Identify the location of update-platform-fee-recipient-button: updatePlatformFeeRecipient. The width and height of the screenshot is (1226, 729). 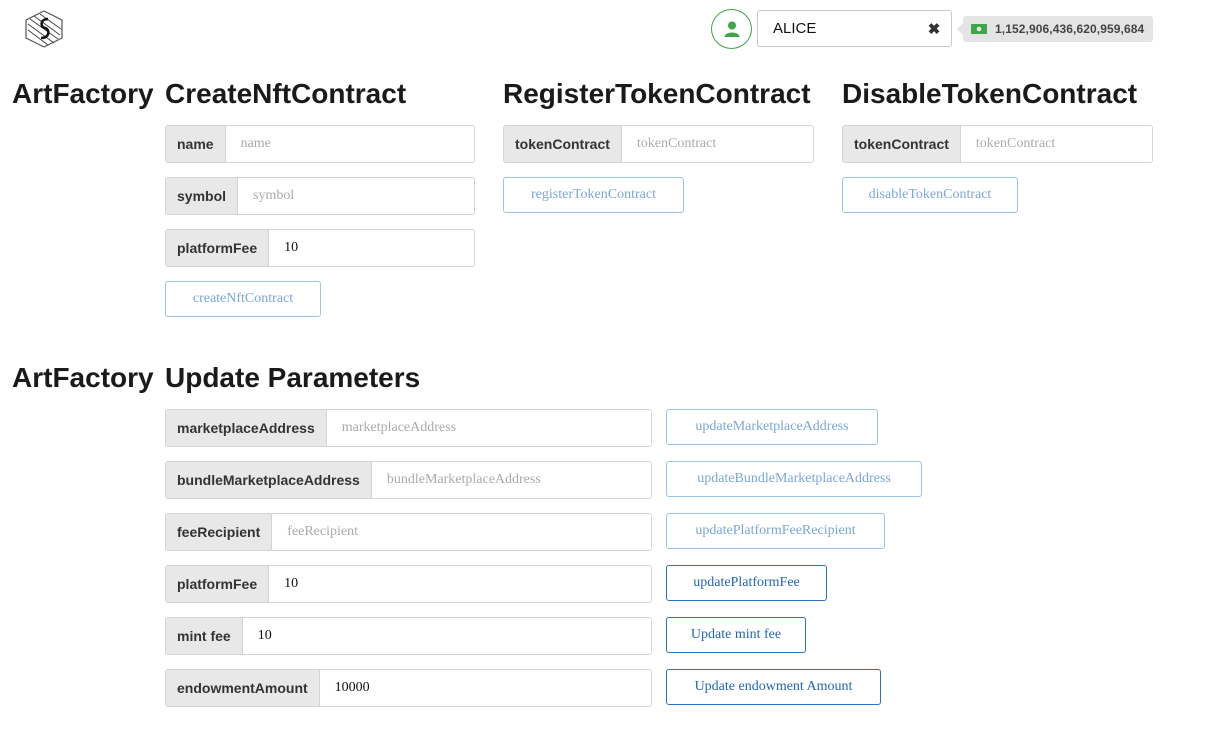
(775, 531).